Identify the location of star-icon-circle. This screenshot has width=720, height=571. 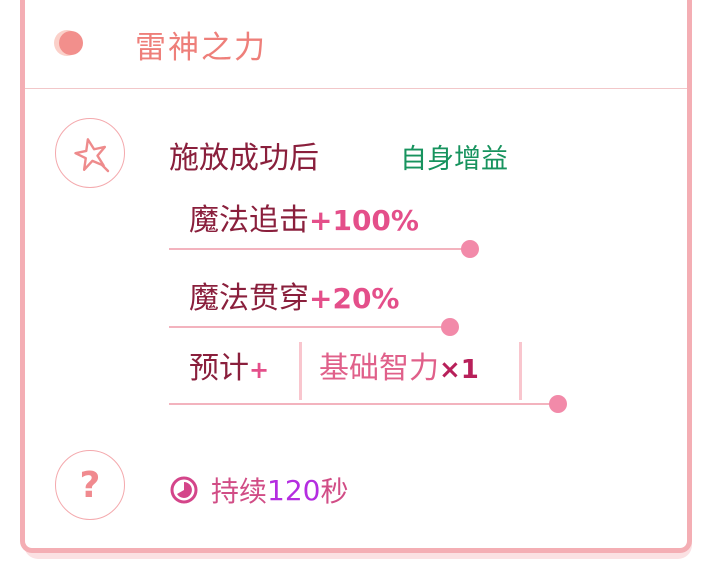
(90, 153).